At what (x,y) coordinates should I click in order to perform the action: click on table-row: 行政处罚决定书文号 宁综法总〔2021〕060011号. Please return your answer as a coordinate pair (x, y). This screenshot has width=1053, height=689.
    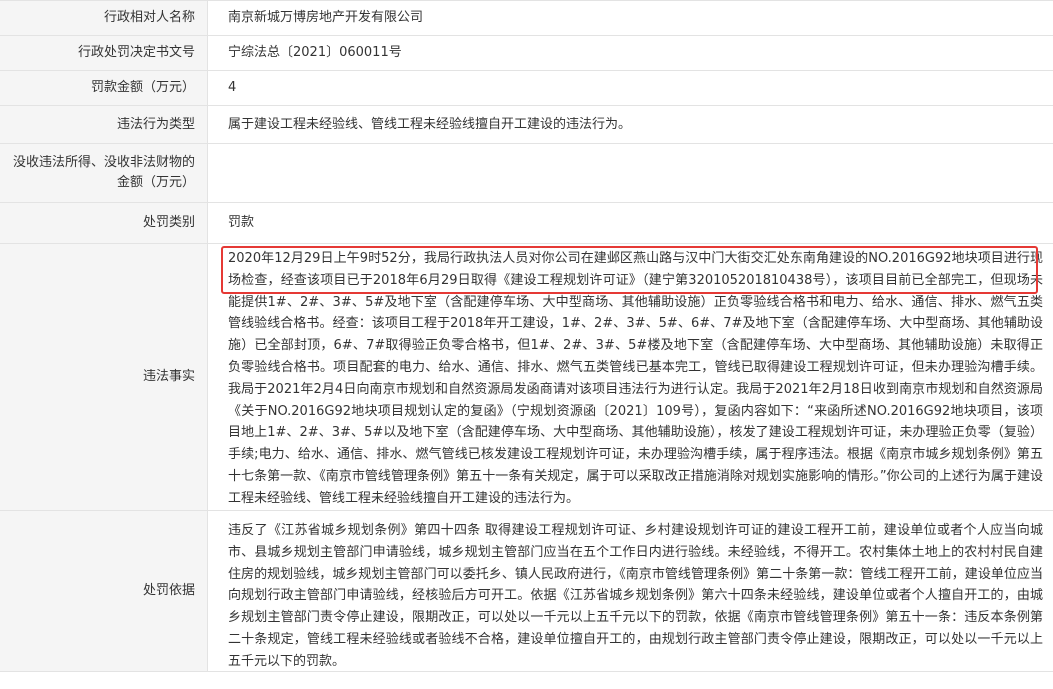
    Looking at the image, I should click on (526, 53).